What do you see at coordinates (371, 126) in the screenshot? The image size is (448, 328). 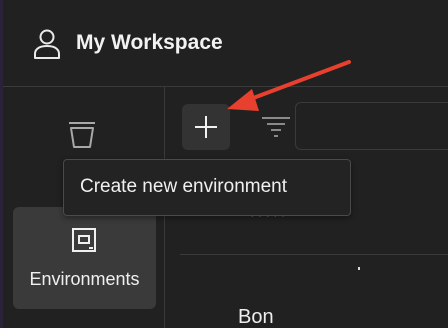 I see `search-input` at bounding box center [371, 126].